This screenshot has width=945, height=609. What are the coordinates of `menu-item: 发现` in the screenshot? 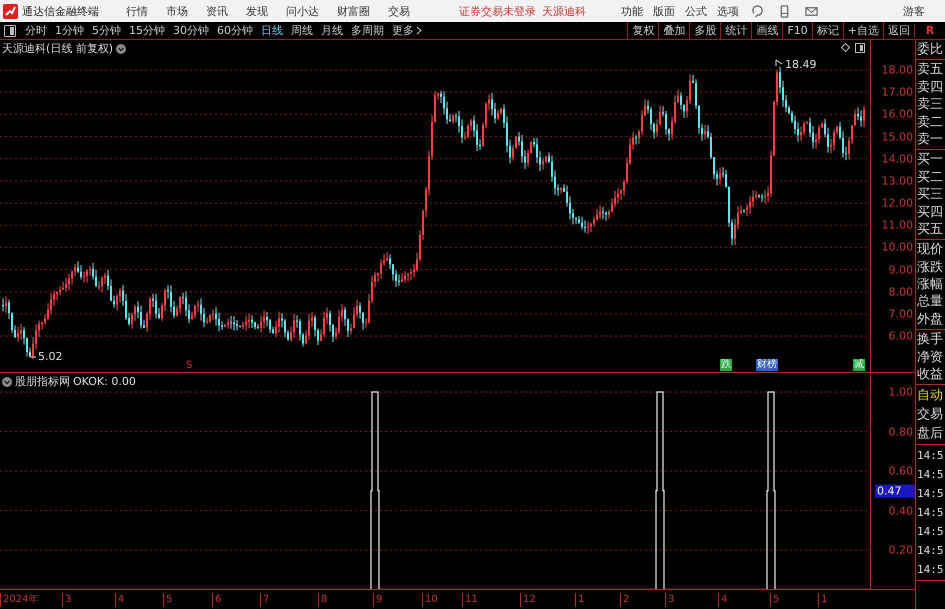 It's located at (257, 11).